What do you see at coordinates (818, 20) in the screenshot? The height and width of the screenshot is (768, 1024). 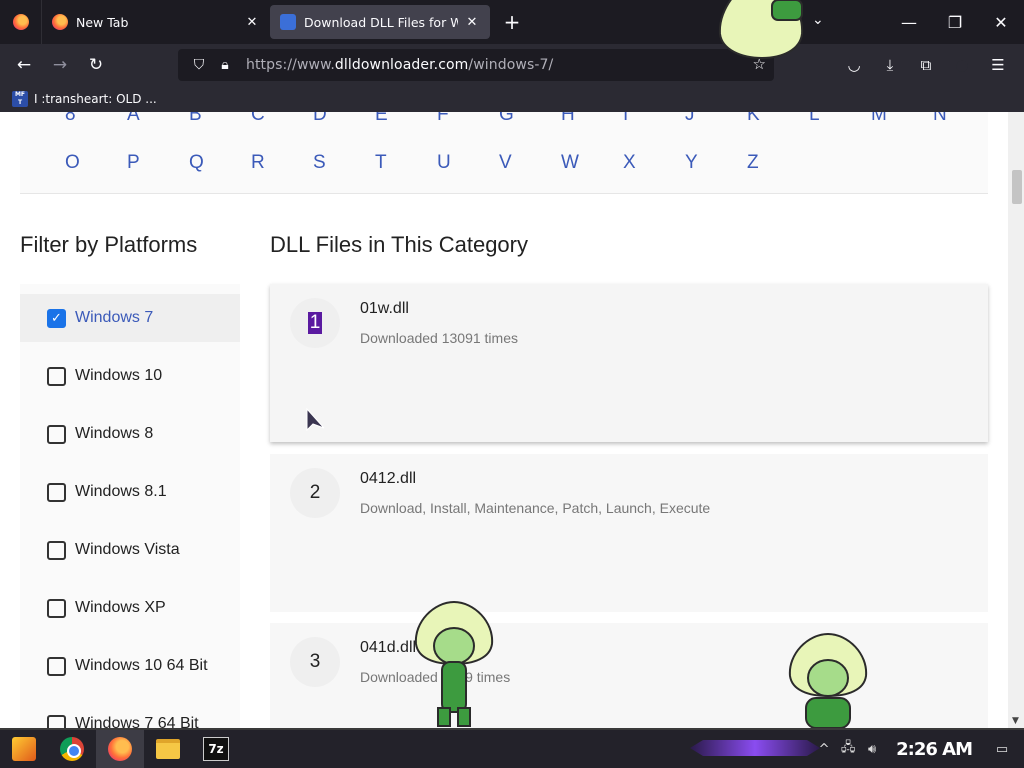 I see `chevron-down-icon: ⌄` at bounding box center [818, 20].